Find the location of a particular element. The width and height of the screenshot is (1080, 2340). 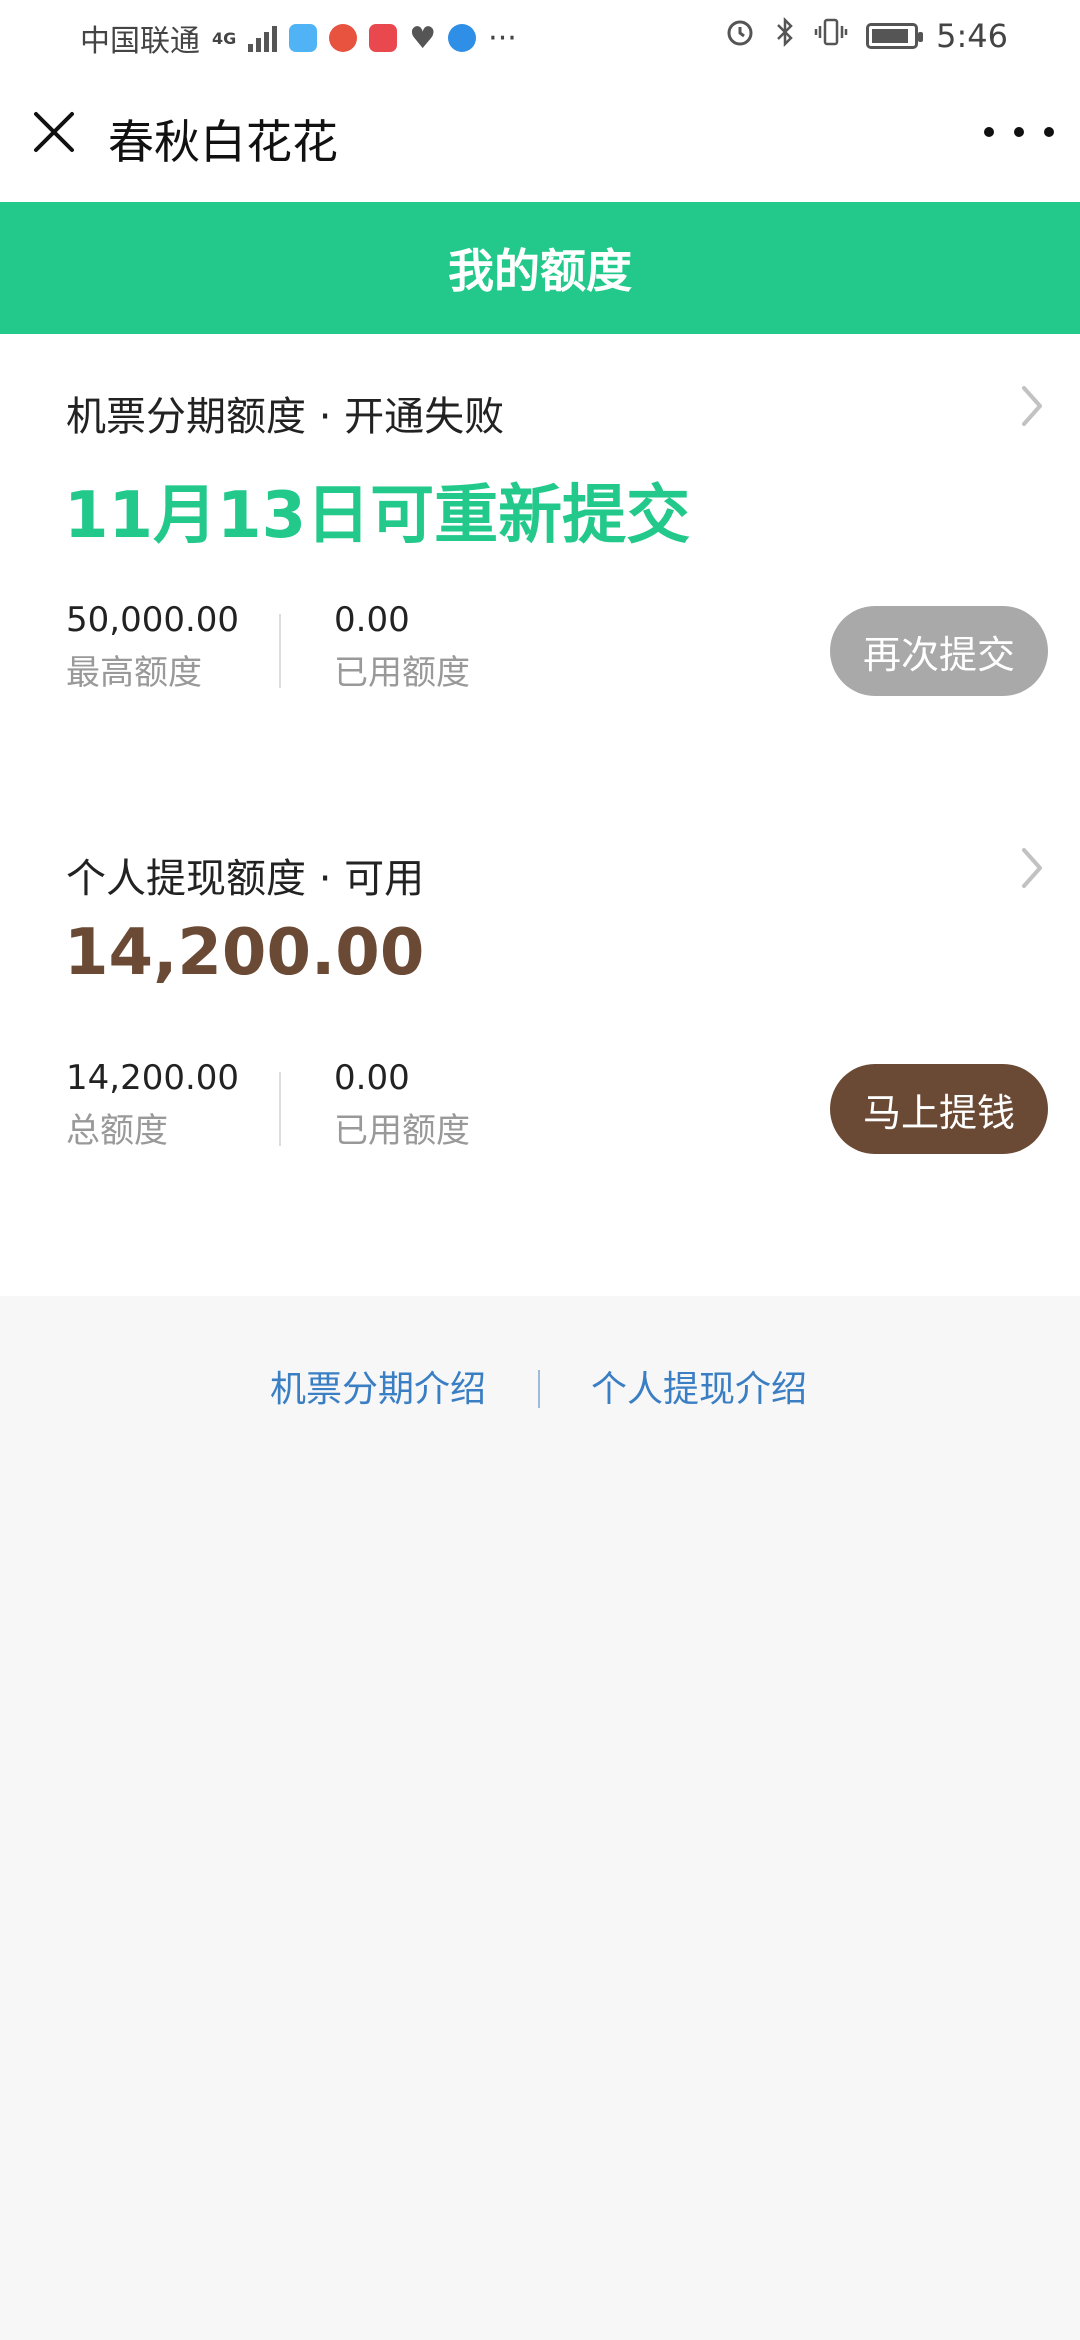

total-quota-label: 总额度 is located at coordinates (117, 1131).